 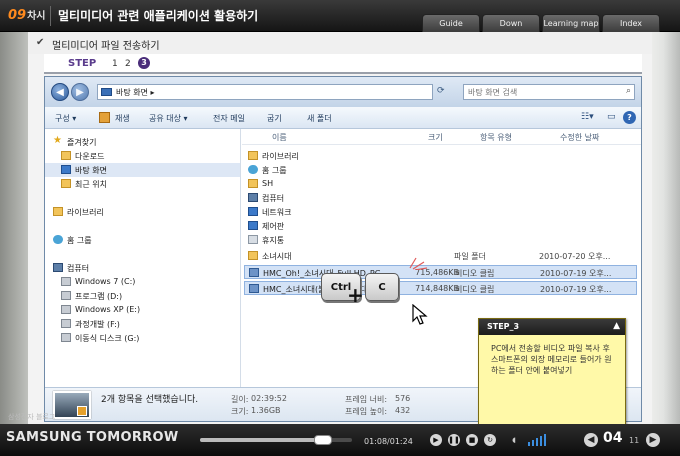 What do you see at coordinates (135, 92) in the screenshot?
I see `address-path: 바탕 화면 ▸` at bounding box center [135, 92].